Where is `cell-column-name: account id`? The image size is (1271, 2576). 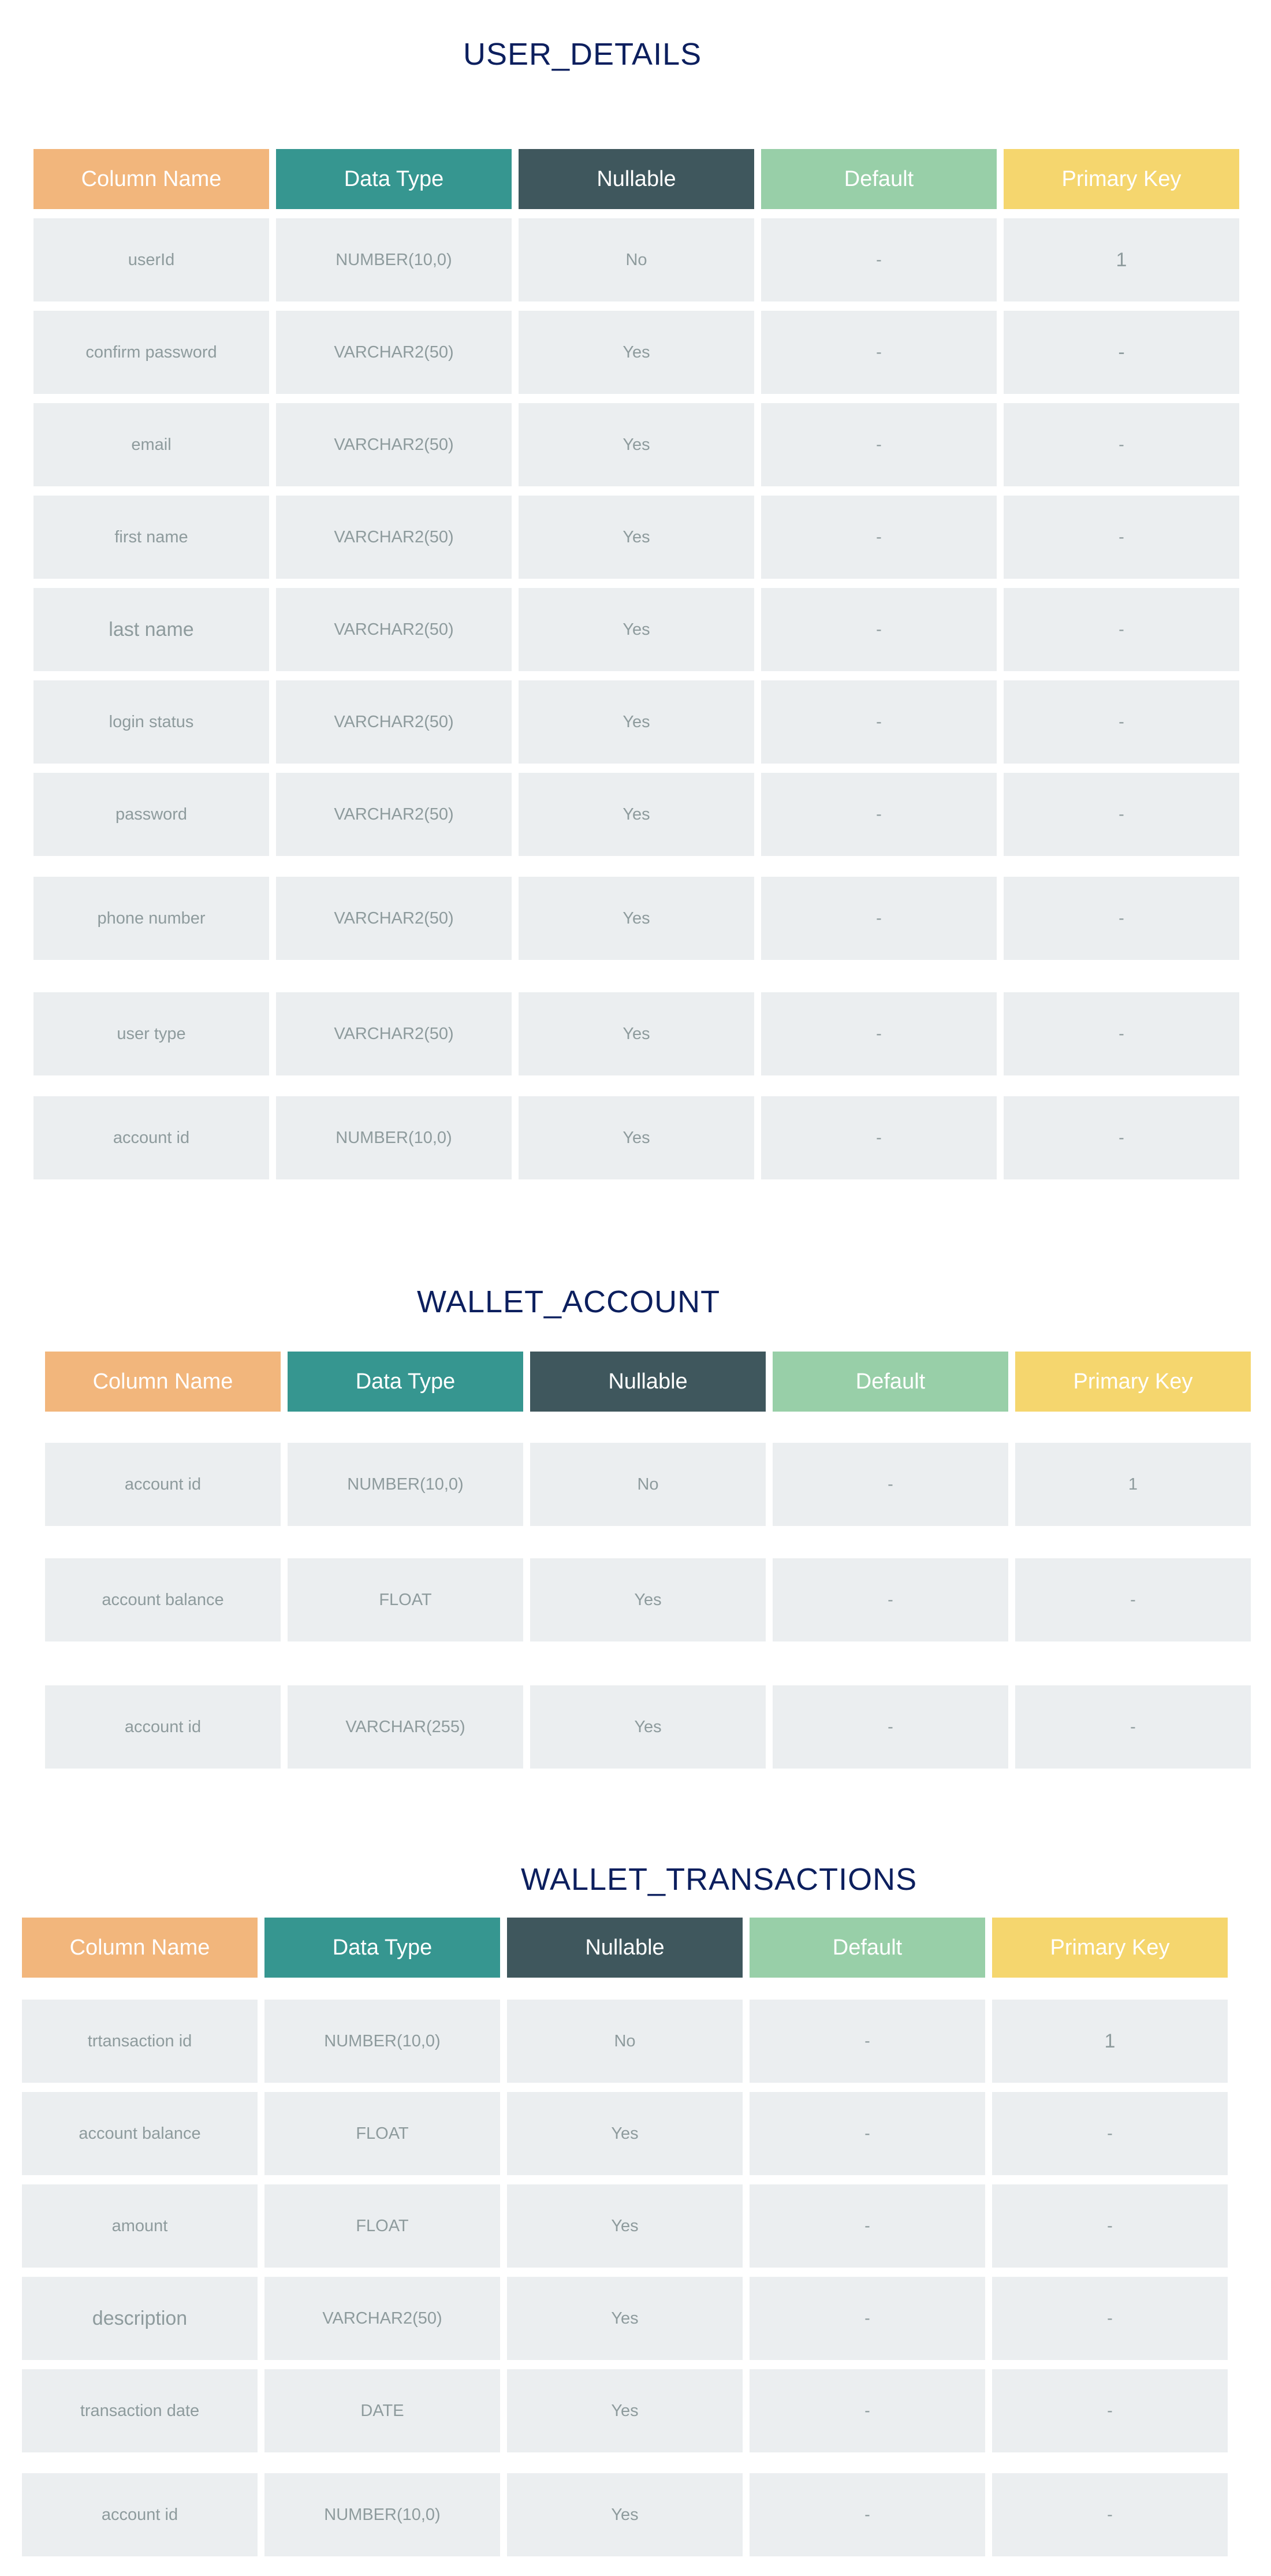
cell-column-name: account id is located at coordinates (140, 2515).